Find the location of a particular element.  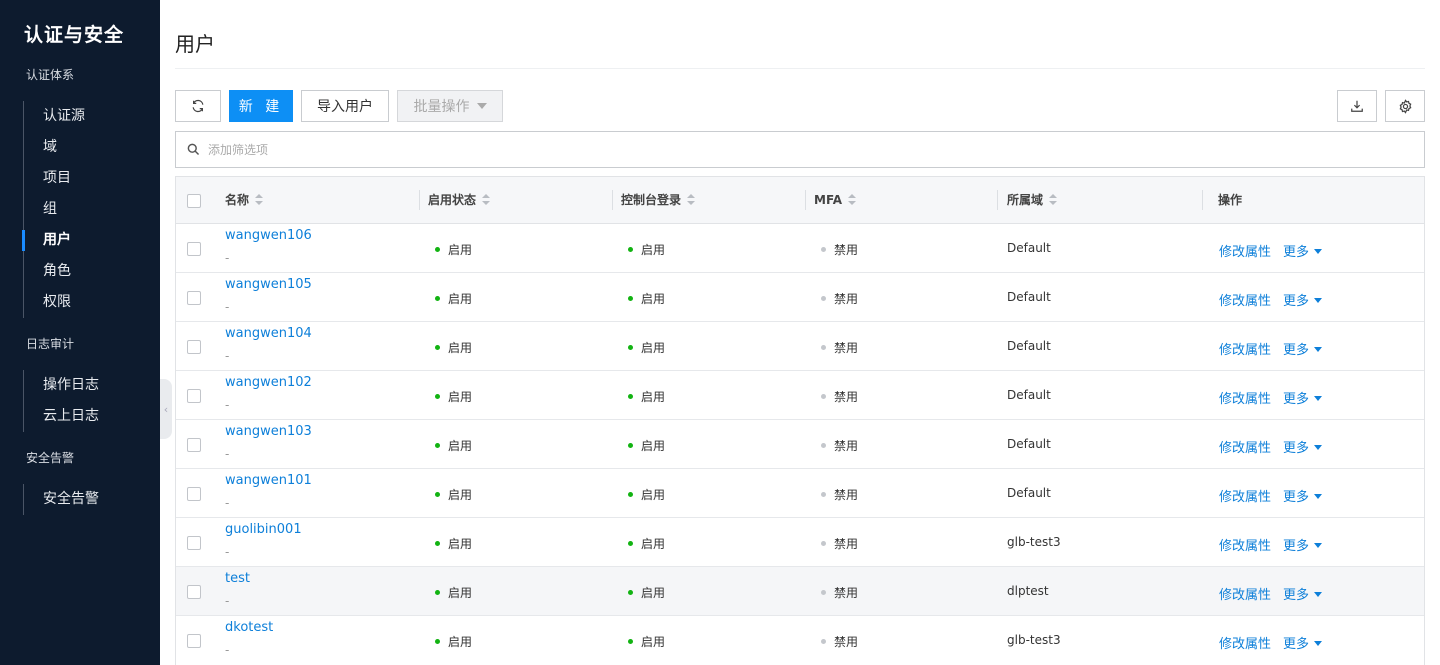

column-header-mfa: MFA is located at coordinates (835, 200).